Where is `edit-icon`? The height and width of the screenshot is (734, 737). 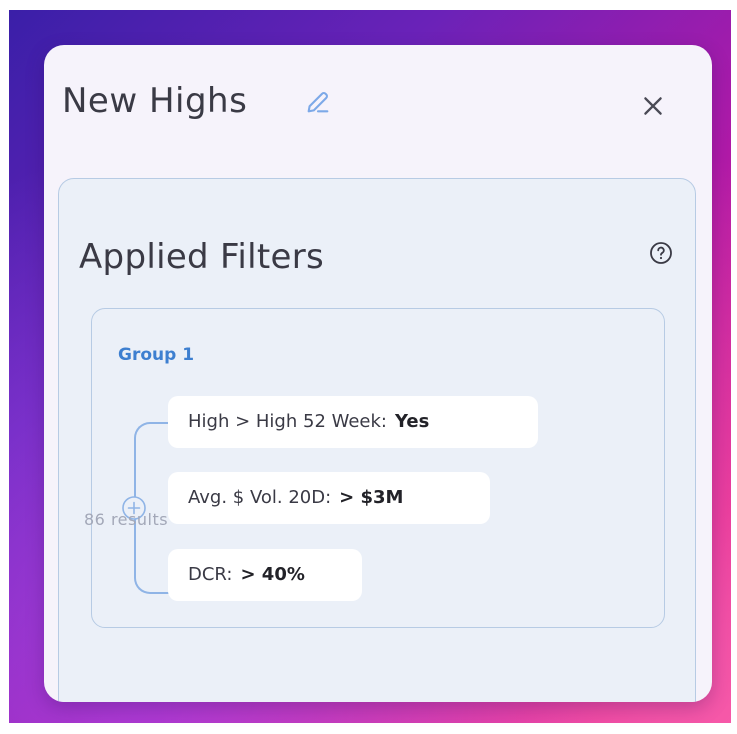
edit-icon is located at coordinates (318, 102).